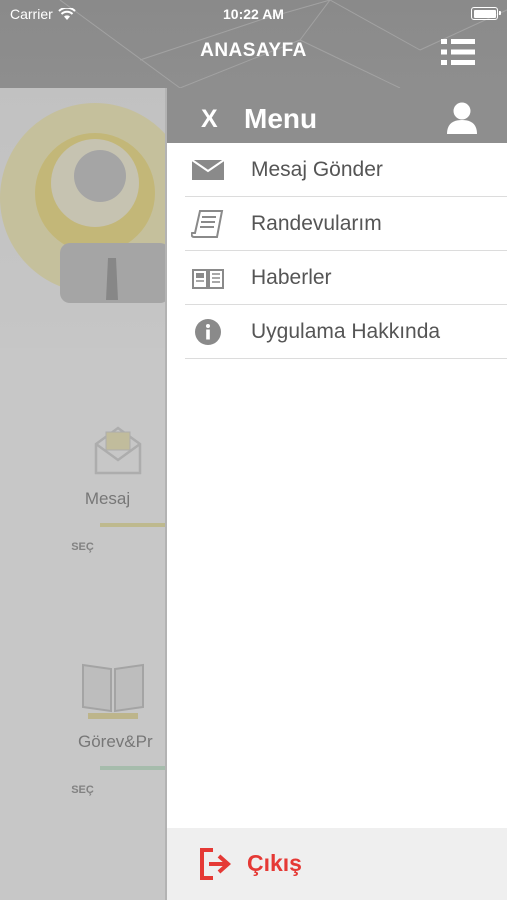 The image size is (507, 900). Describe the element at coordinates (209, 119) in the screenshot. I see `close-button: X` at that location.